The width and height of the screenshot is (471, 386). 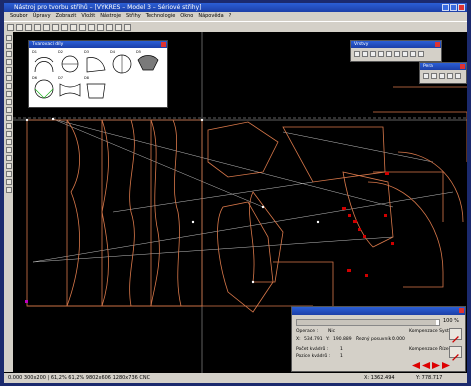 What do you see at coordinates (426, 365) in the screenshot?
I see `prev-arrow-icon` at bounding box center [426, 365].